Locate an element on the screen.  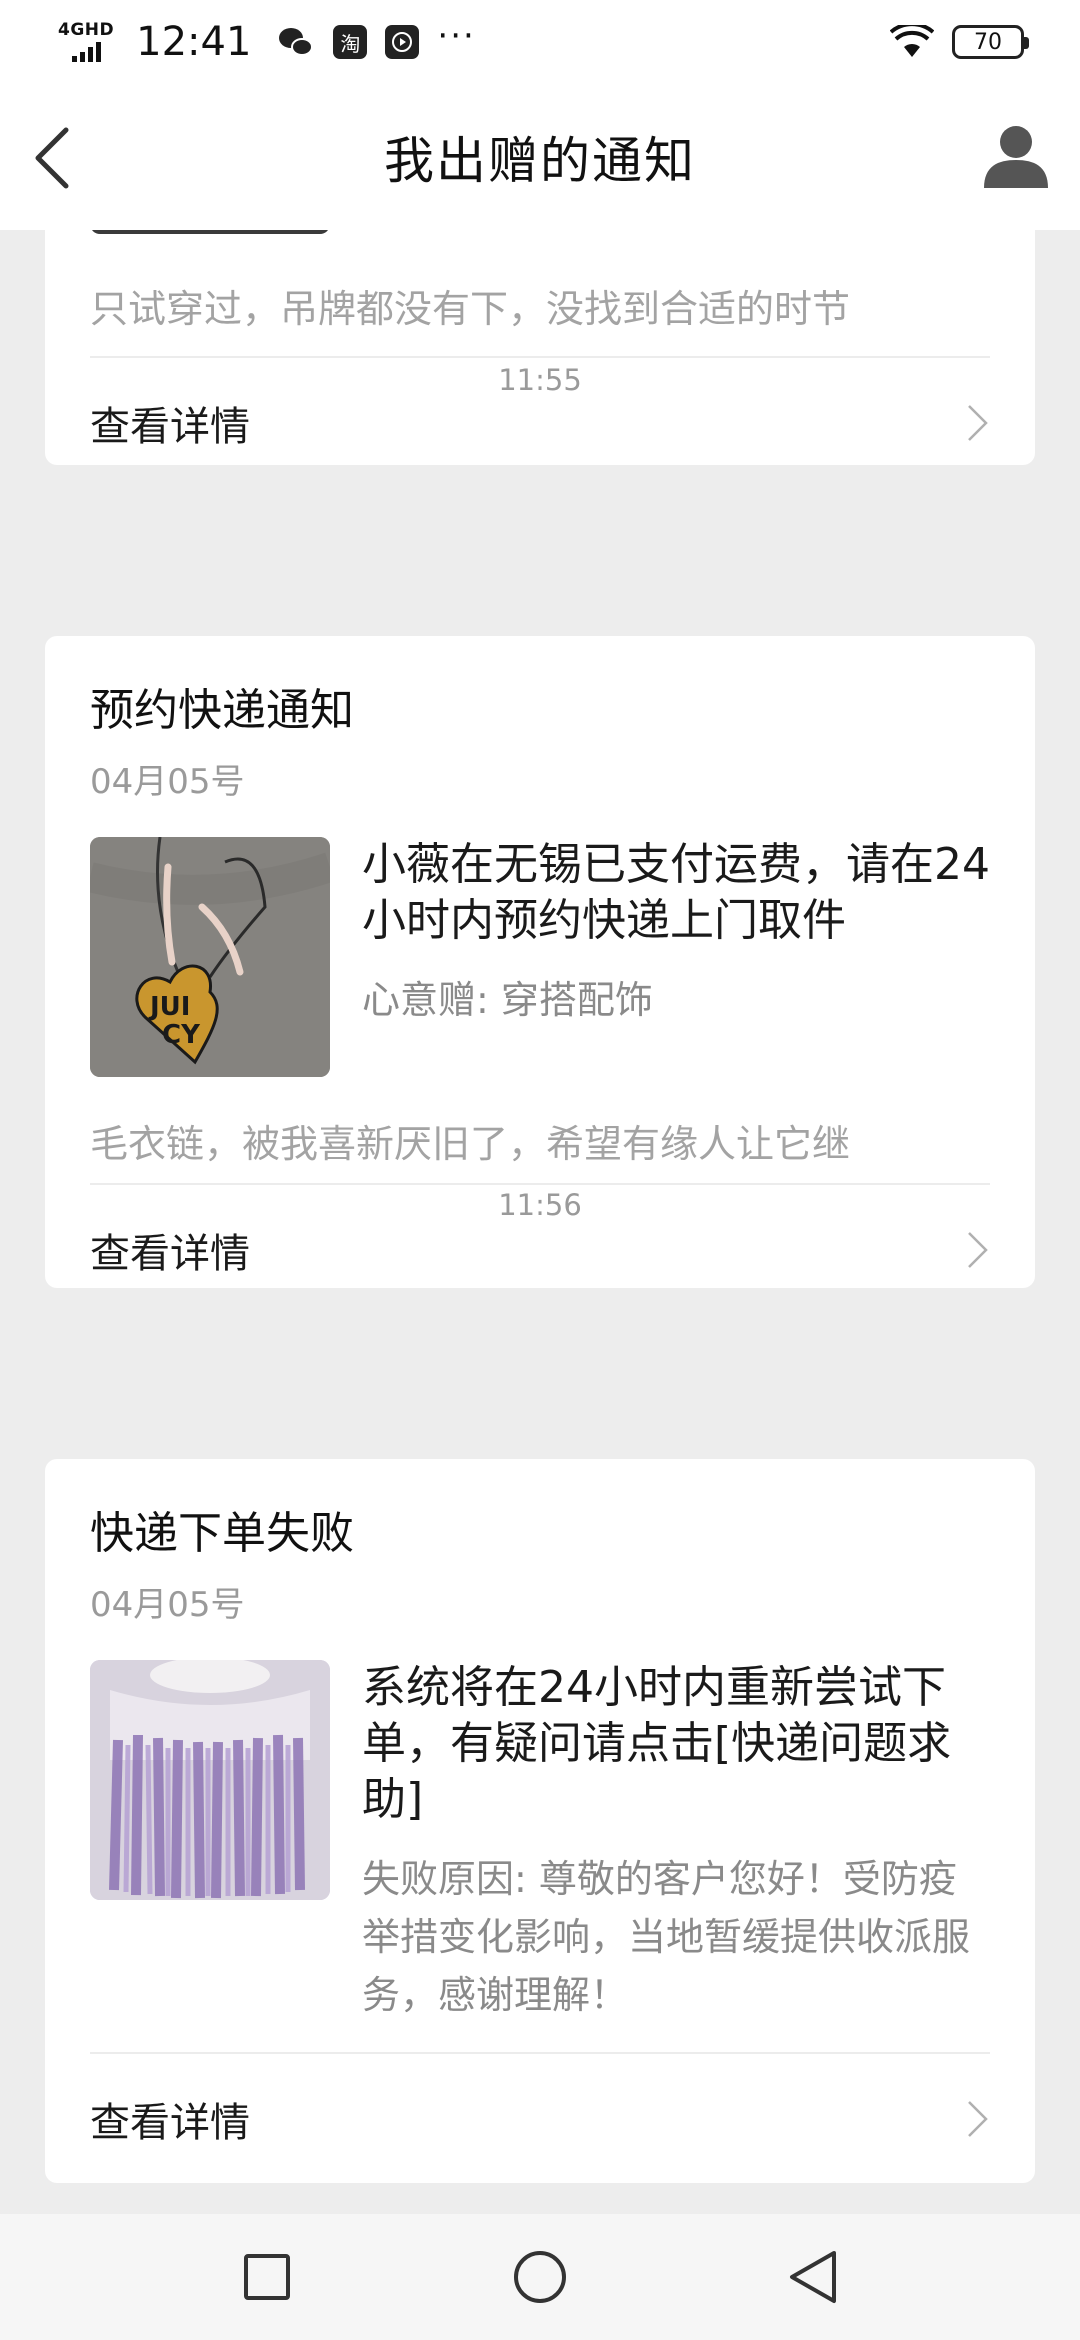
profile-button is located at coordinates (1016, 156).